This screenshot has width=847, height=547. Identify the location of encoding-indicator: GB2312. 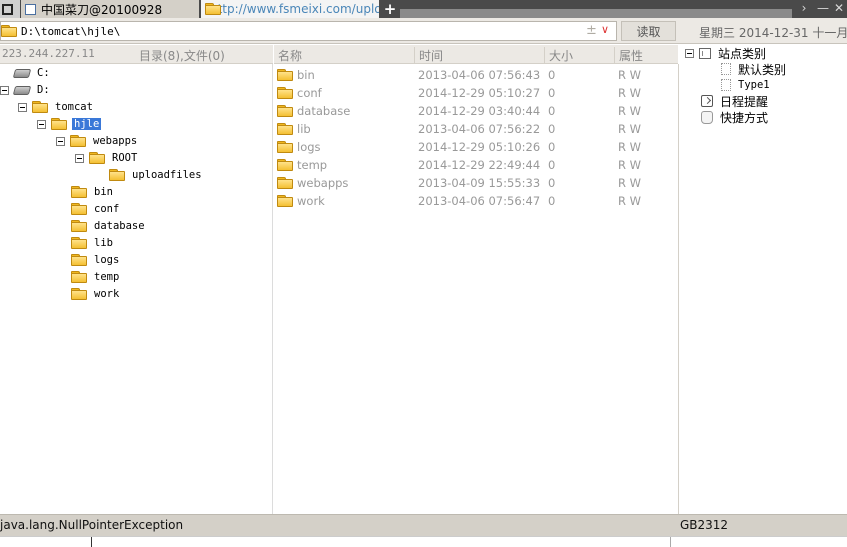
(704, 525).